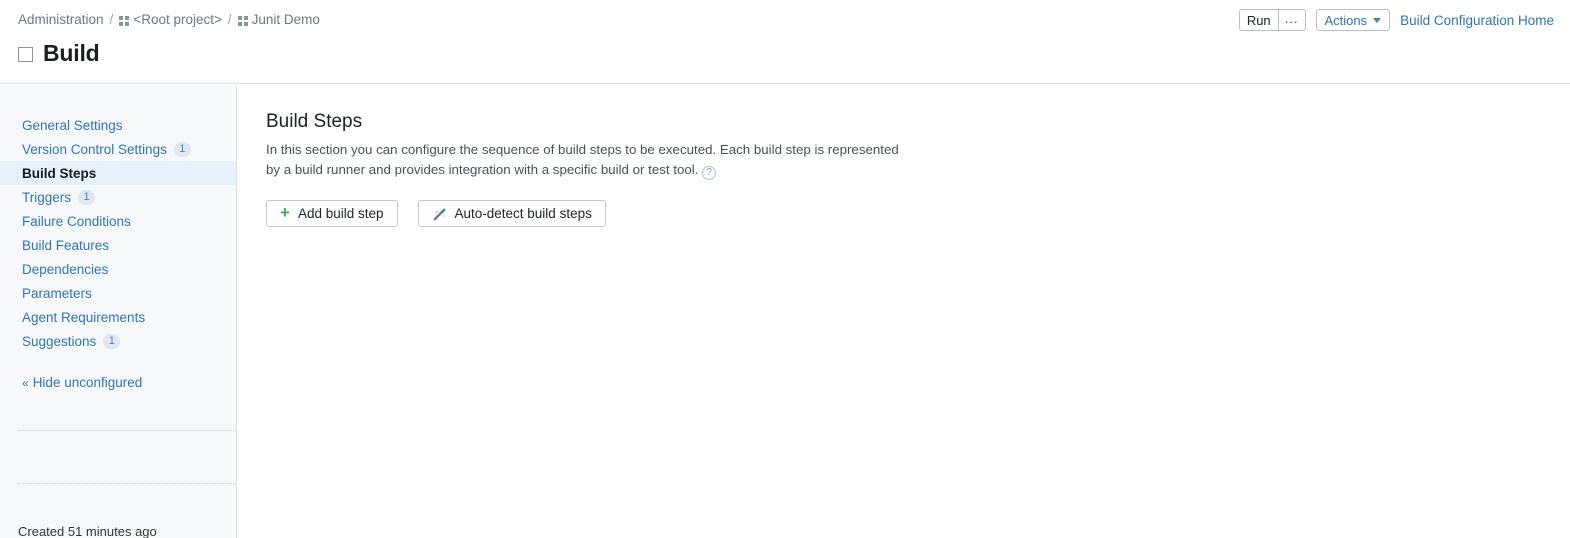  I want to click on sidebar-item-agent-requirements: Agent Requirements, so click(118, 317).